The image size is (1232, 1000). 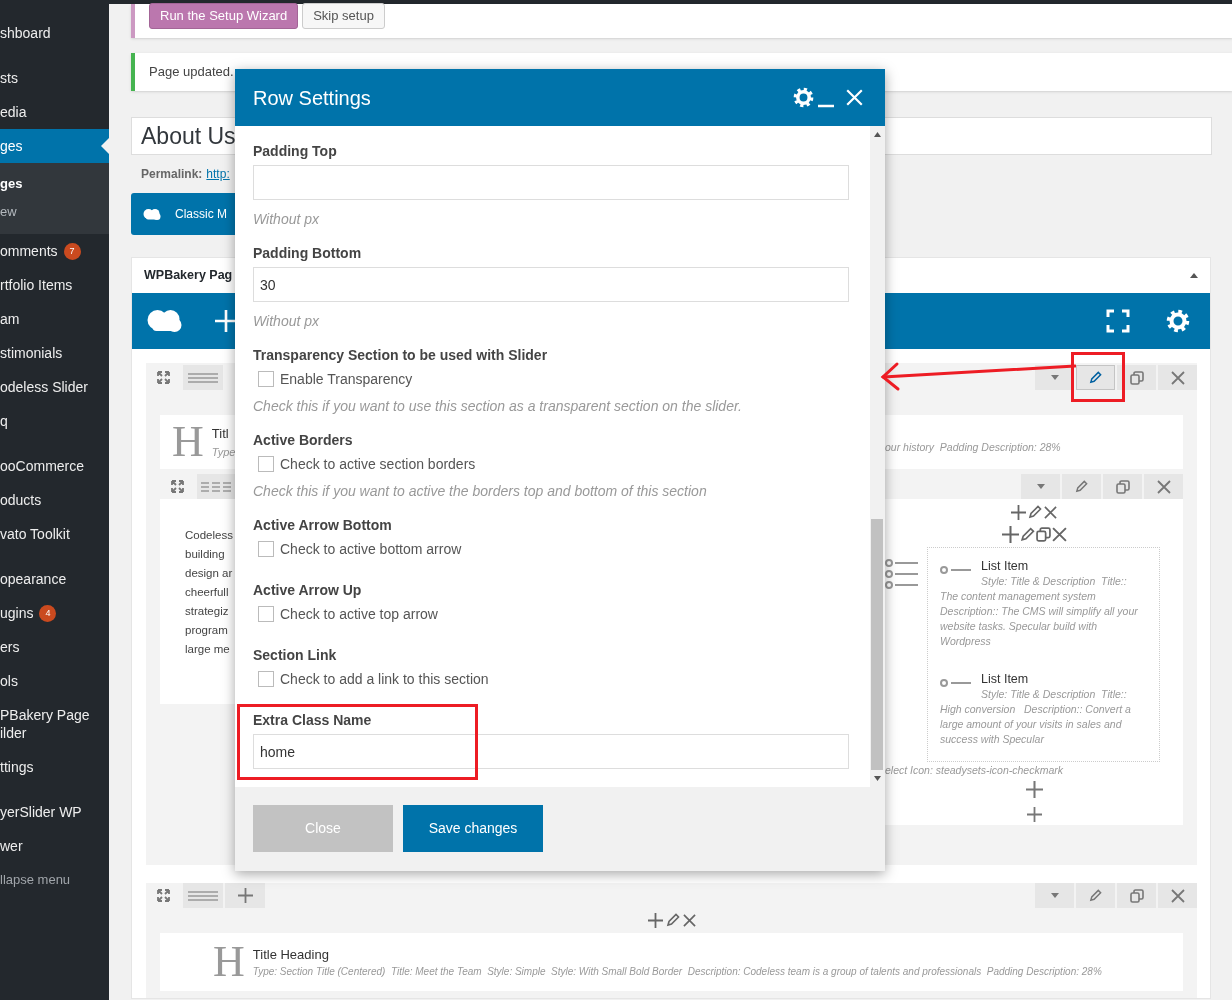 What do you see at coordinates (877, 456) in the screenshot?
I see `scrollbar` at bounding box center [877, 456].